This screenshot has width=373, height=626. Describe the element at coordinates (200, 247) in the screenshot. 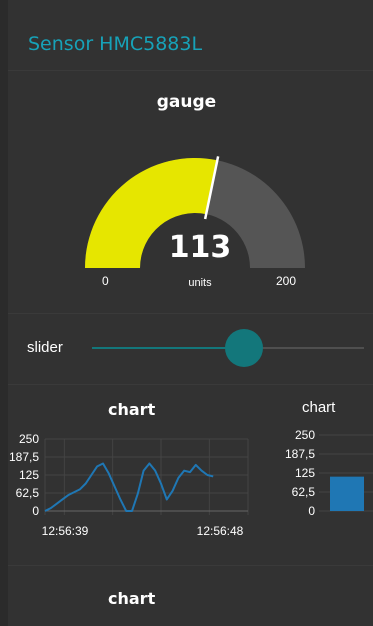

I see `gauge-value: 113` at that location.